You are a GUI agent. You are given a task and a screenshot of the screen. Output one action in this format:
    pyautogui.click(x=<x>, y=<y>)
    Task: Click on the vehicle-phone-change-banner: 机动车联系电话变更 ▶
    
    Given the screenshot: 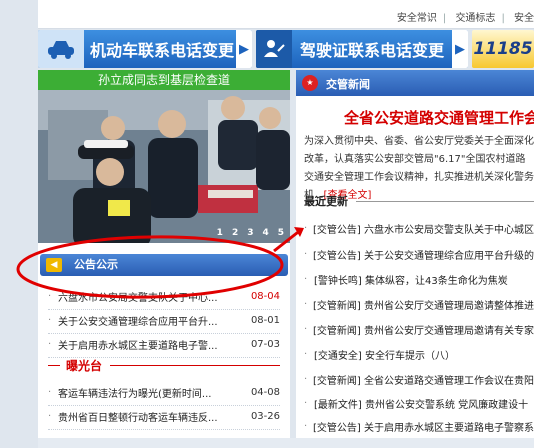 What is the action you would take?
    pyautogui.click(x=145, y=49)
    